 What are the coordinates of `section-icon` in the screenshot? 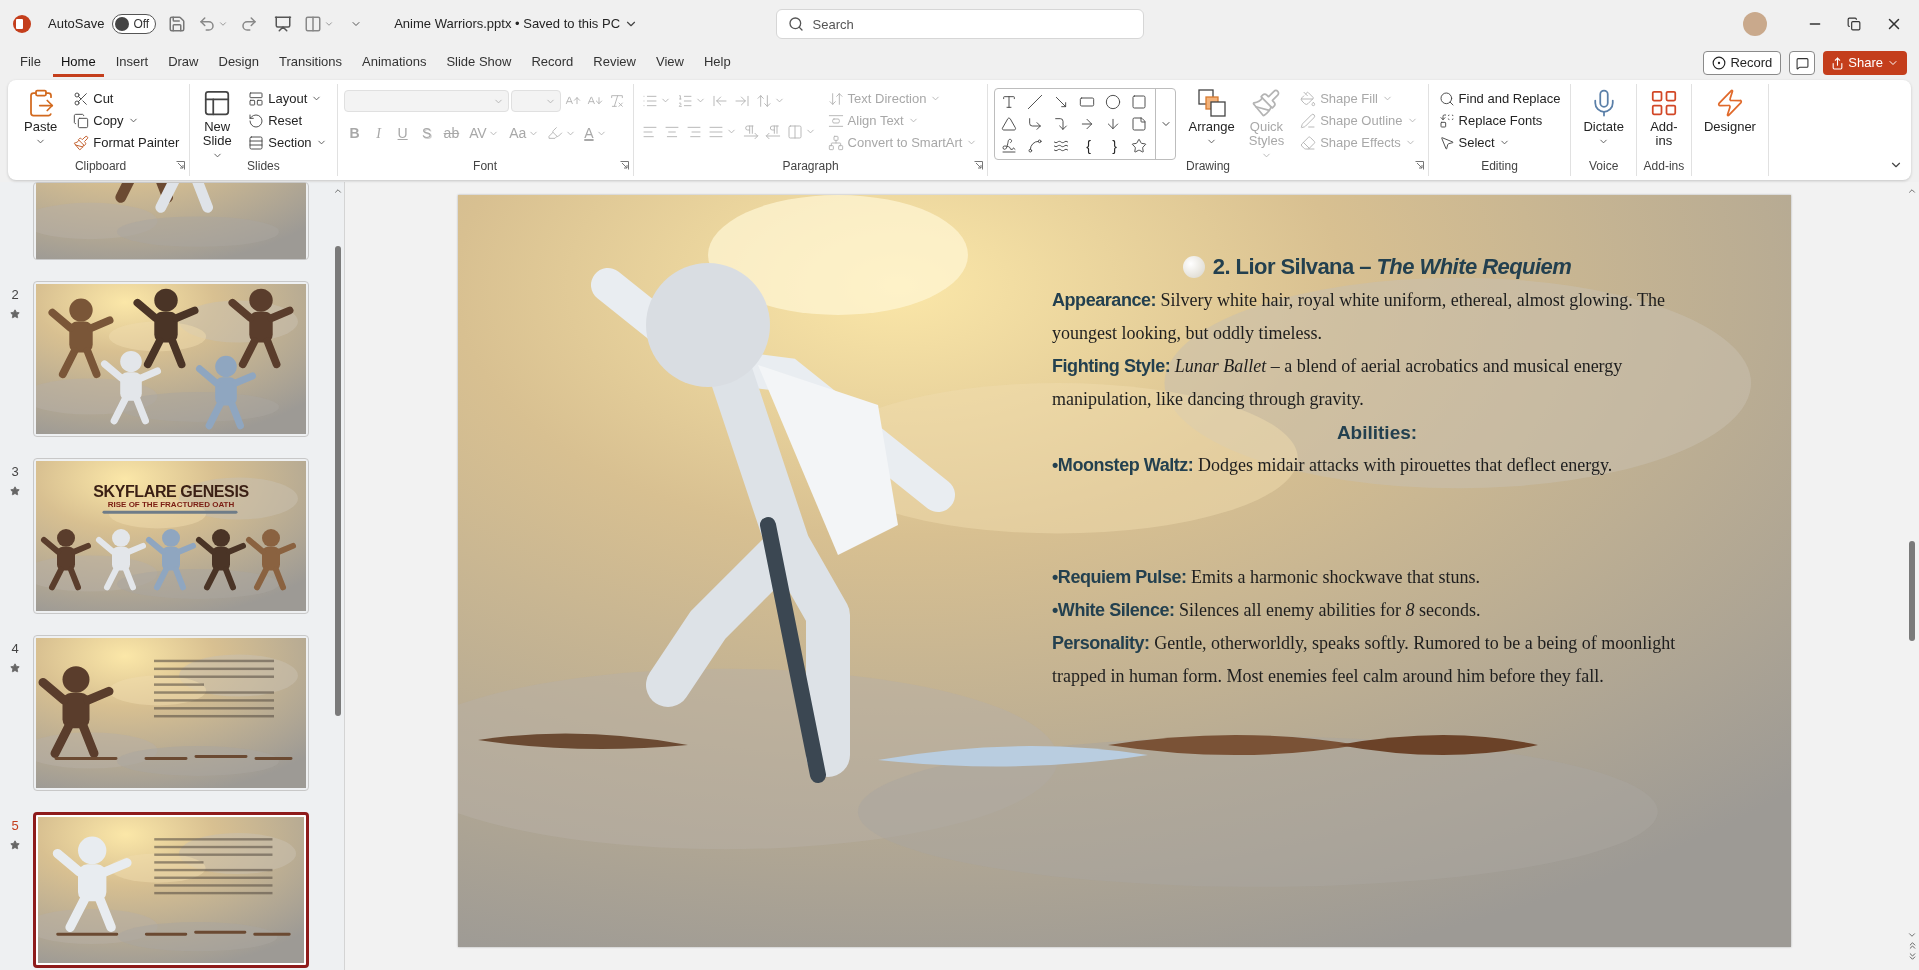 It's located at (256, 142).